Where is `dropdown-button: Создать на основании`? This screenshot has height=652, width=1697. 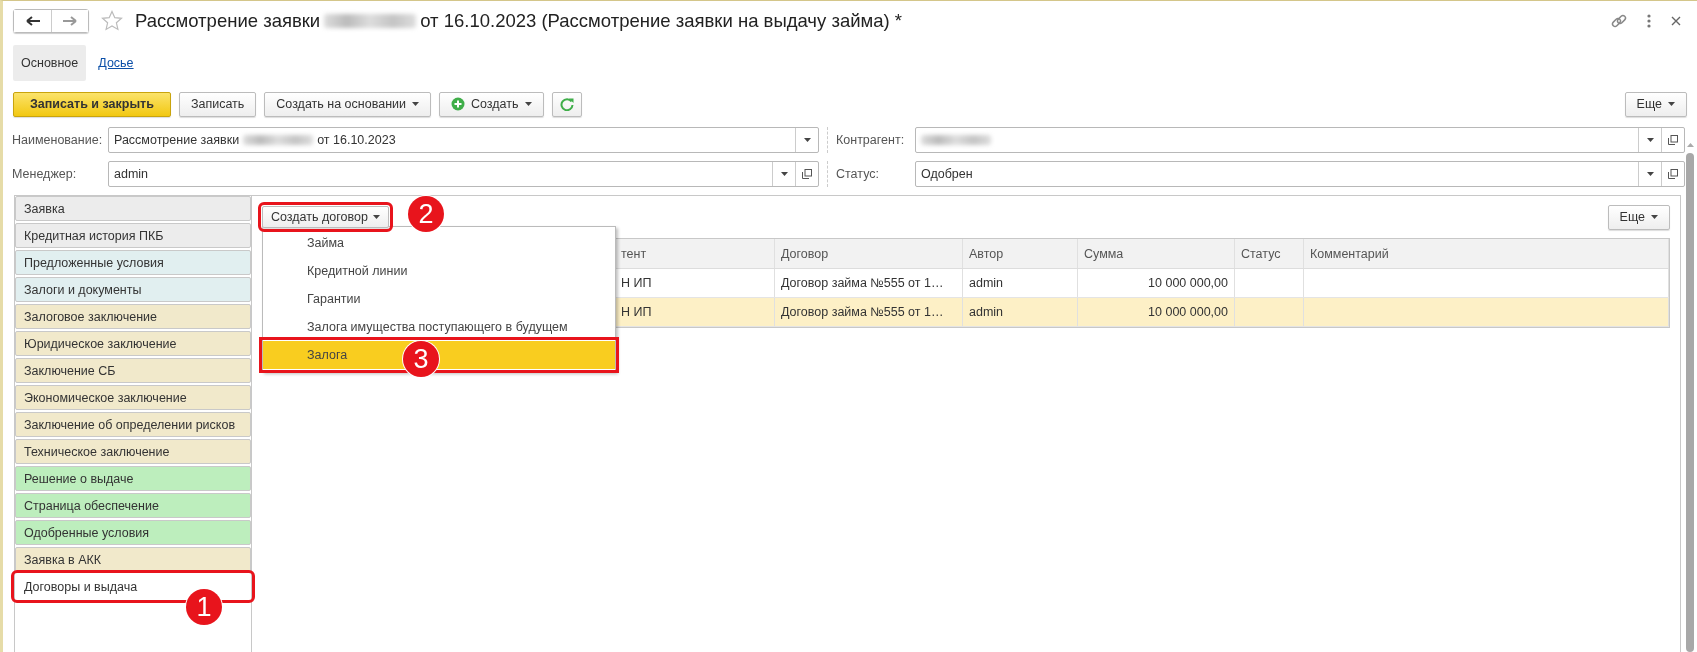
dropdown-button: Создать на основании is located at coordinates (347, 104).